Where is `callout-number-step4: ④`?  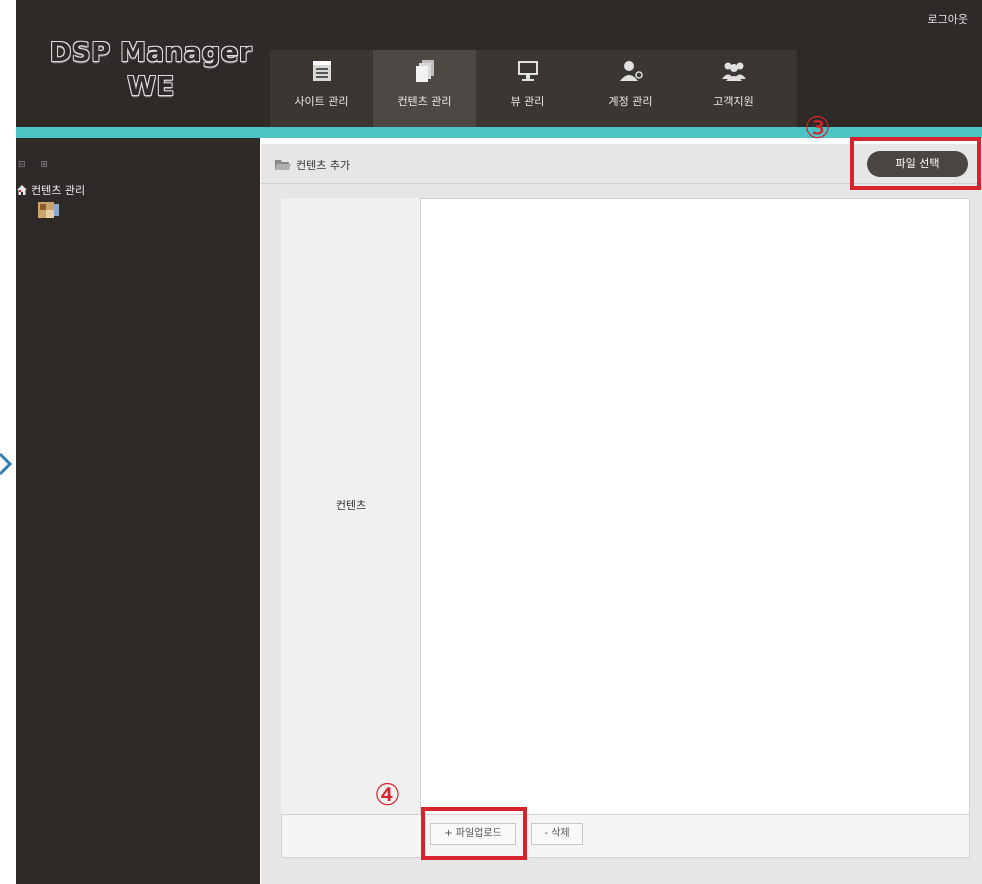
callout-number-step4: ④ is located at coordinates (387, 795).